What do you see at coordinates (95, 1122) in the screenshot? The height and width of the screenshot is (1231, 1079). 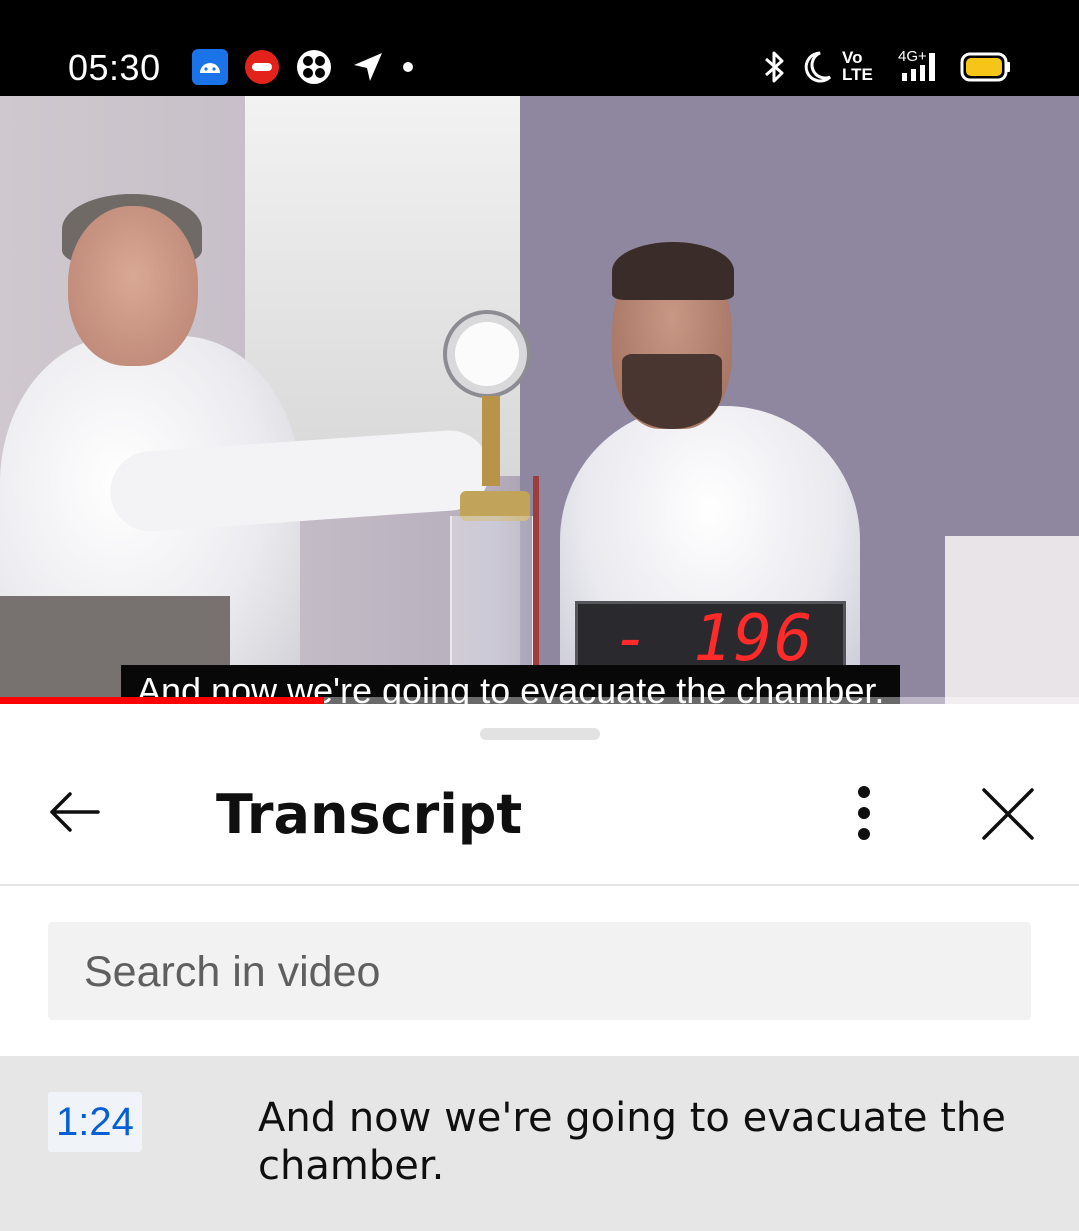 I see `segment-timestamp: 1:24` at bounding box center [95, 1122].